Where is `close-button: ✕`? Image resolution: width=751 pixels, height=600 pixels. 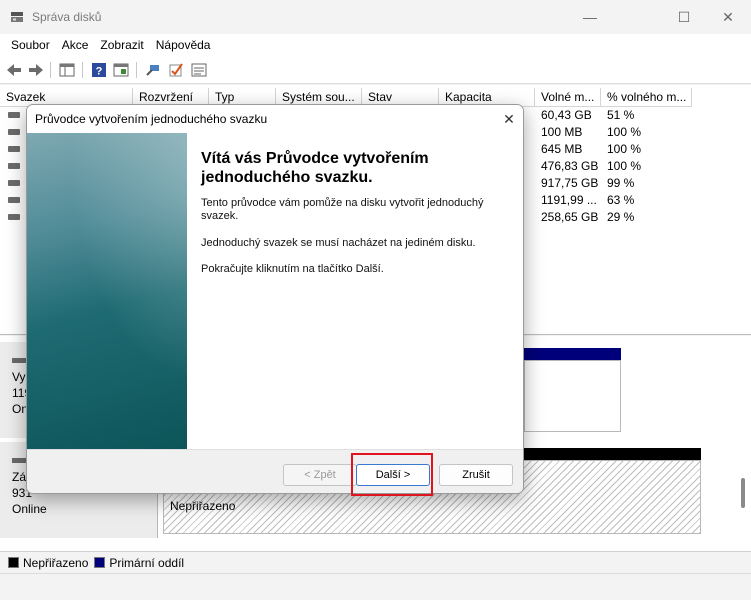 close-button: ✕ is located at coordinates (728, 17).